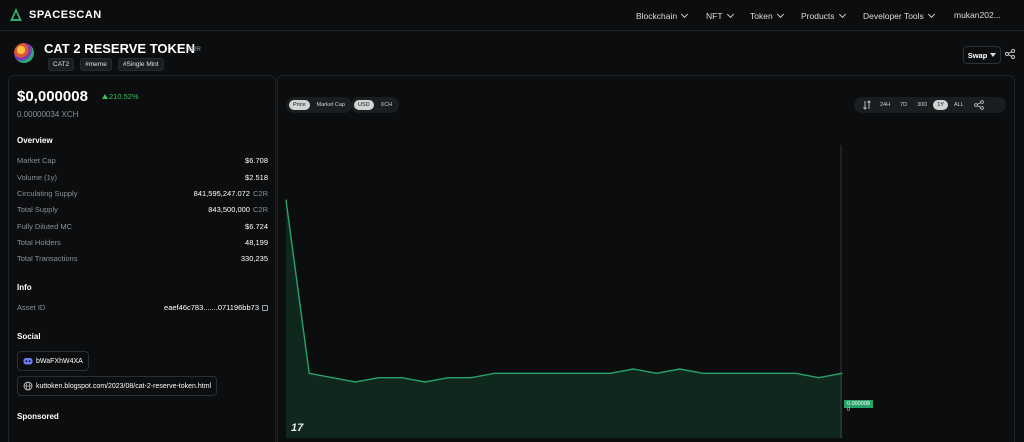 Image resolution: width=1024 pixels, height=442 pixels. Describe the element at coordinates (47, 258) in the screenshot. I see `row-label: Total Transactions` at that location.